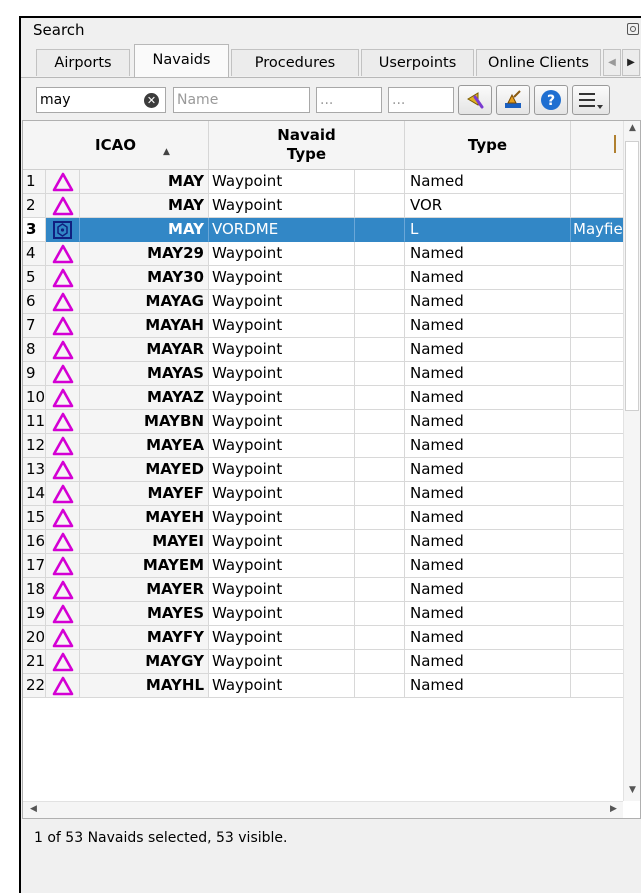 Image resolution: width=641 pixels, height=893 pixels. What do you see at coordinates (323, 398) in the screenshot?
I see `table-row: 10 MAYAZ Waypoint Named` at bounding box center [323, 398].